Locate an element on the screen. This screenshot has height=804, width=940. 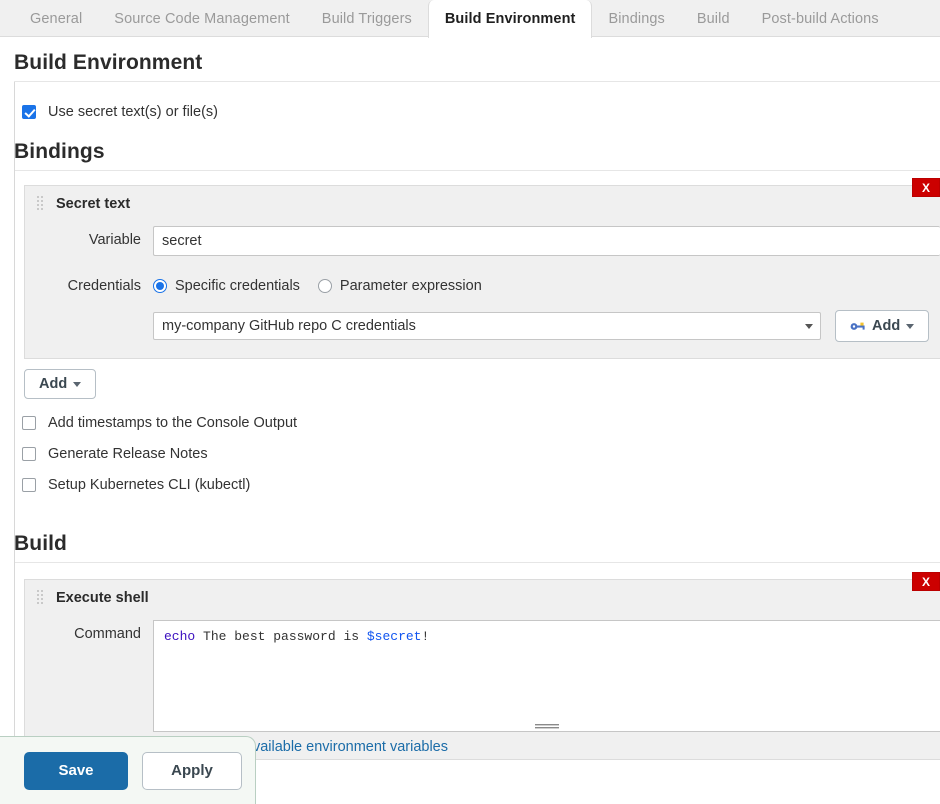
kubectl-label: Setup Kubernetes CLI (kubectl) is located at coordinates (149, 484).